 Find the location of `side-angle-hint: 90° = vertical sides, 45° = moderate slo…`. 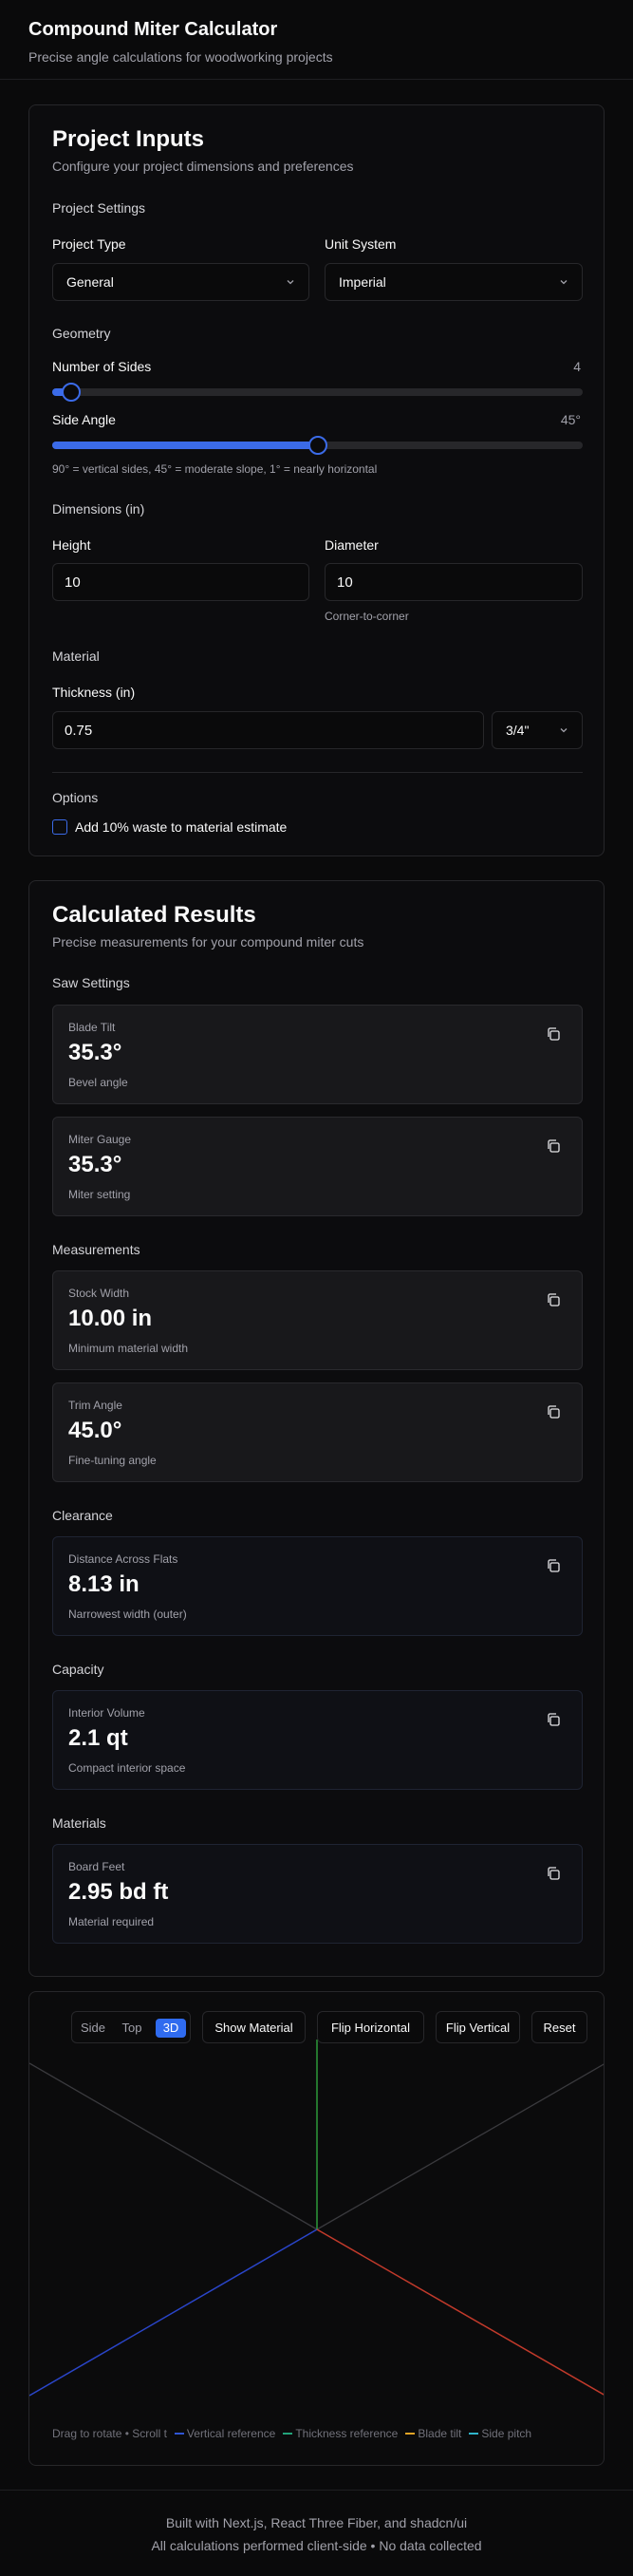

side-angle-hint: 90° = vertical sides, 45° = moderate slo… is located at coordinates (215, 469).